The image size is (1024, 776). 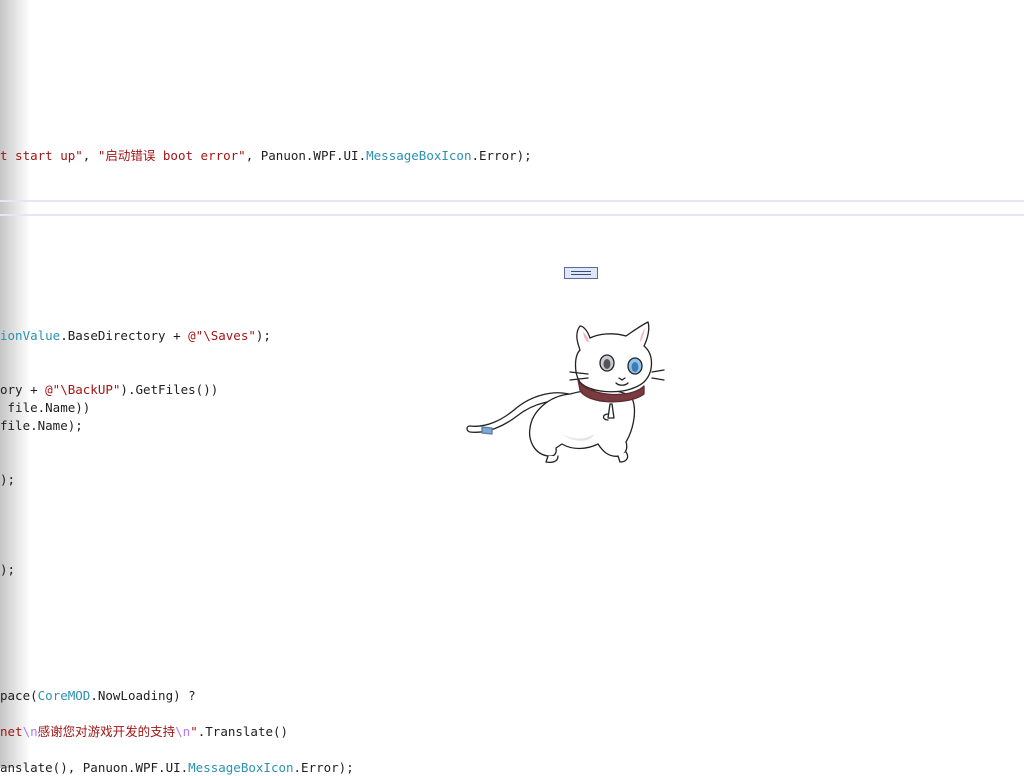 What do you see at coordinates (552, 459) in the screenshot?
I see `cat-leg` at bounding box center [552, 459].